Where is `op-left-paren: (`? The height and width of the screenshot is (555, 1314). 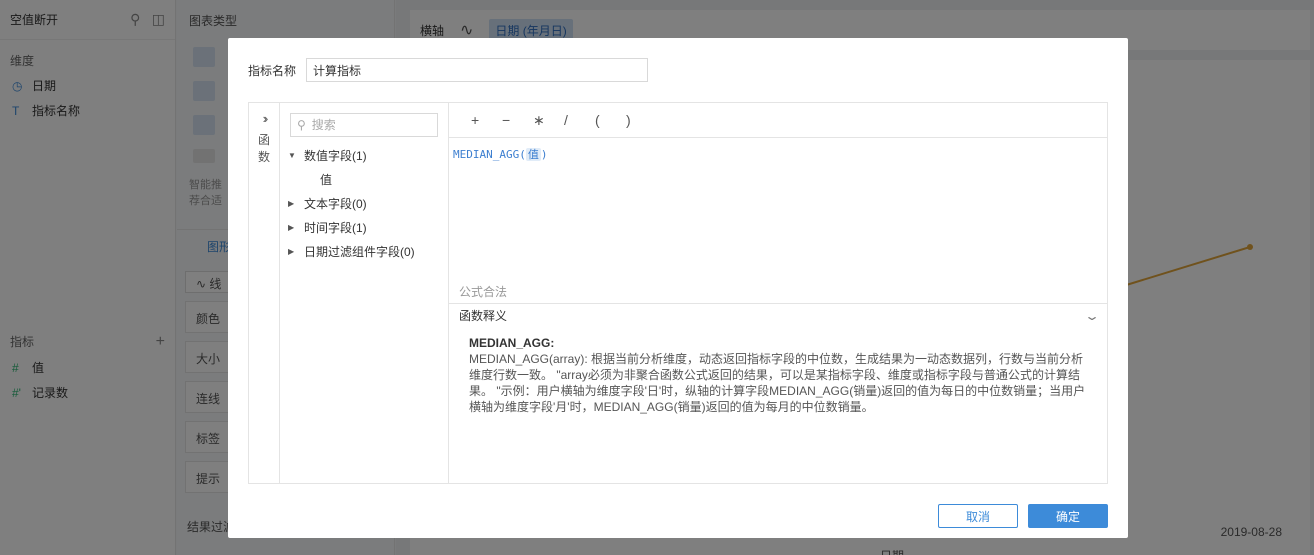 op-left-paren: ( is located at coordinates (610, 120).